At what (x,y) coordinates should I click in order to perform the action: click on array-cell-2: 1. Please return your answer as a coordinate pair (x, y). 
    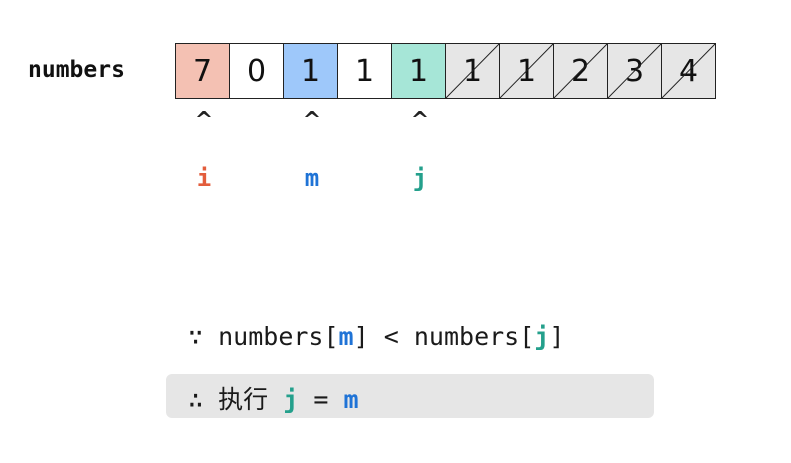
    Looking at the image, I should click on (310, 71).